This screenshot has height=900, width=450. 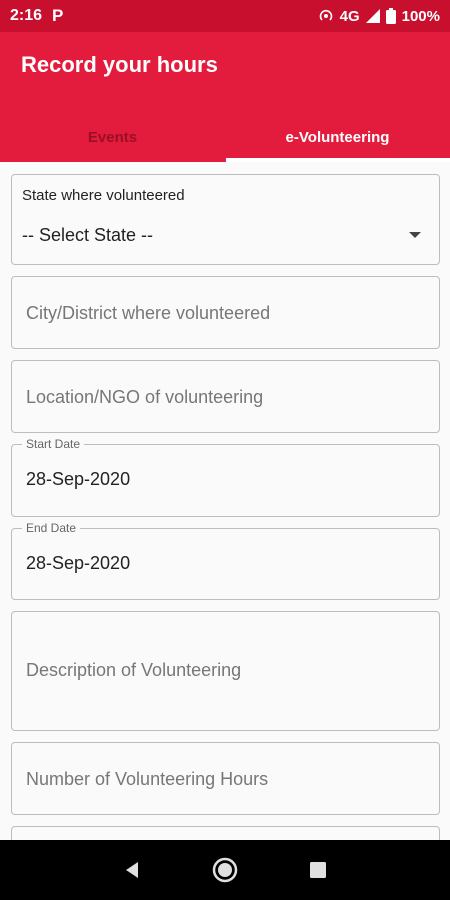 I want to click on city-placeholder: City/District where volunteered, so click(x=148, y=313).